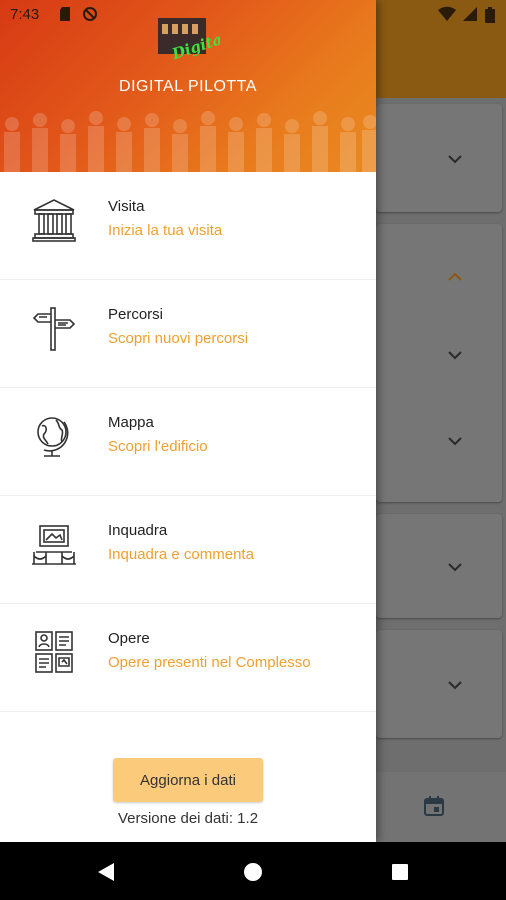 This screenshot has width=506, height=900. I want to click on menu-item-percorsi: Percorsi Scopri nuovi percorsi, so click(188, 334).